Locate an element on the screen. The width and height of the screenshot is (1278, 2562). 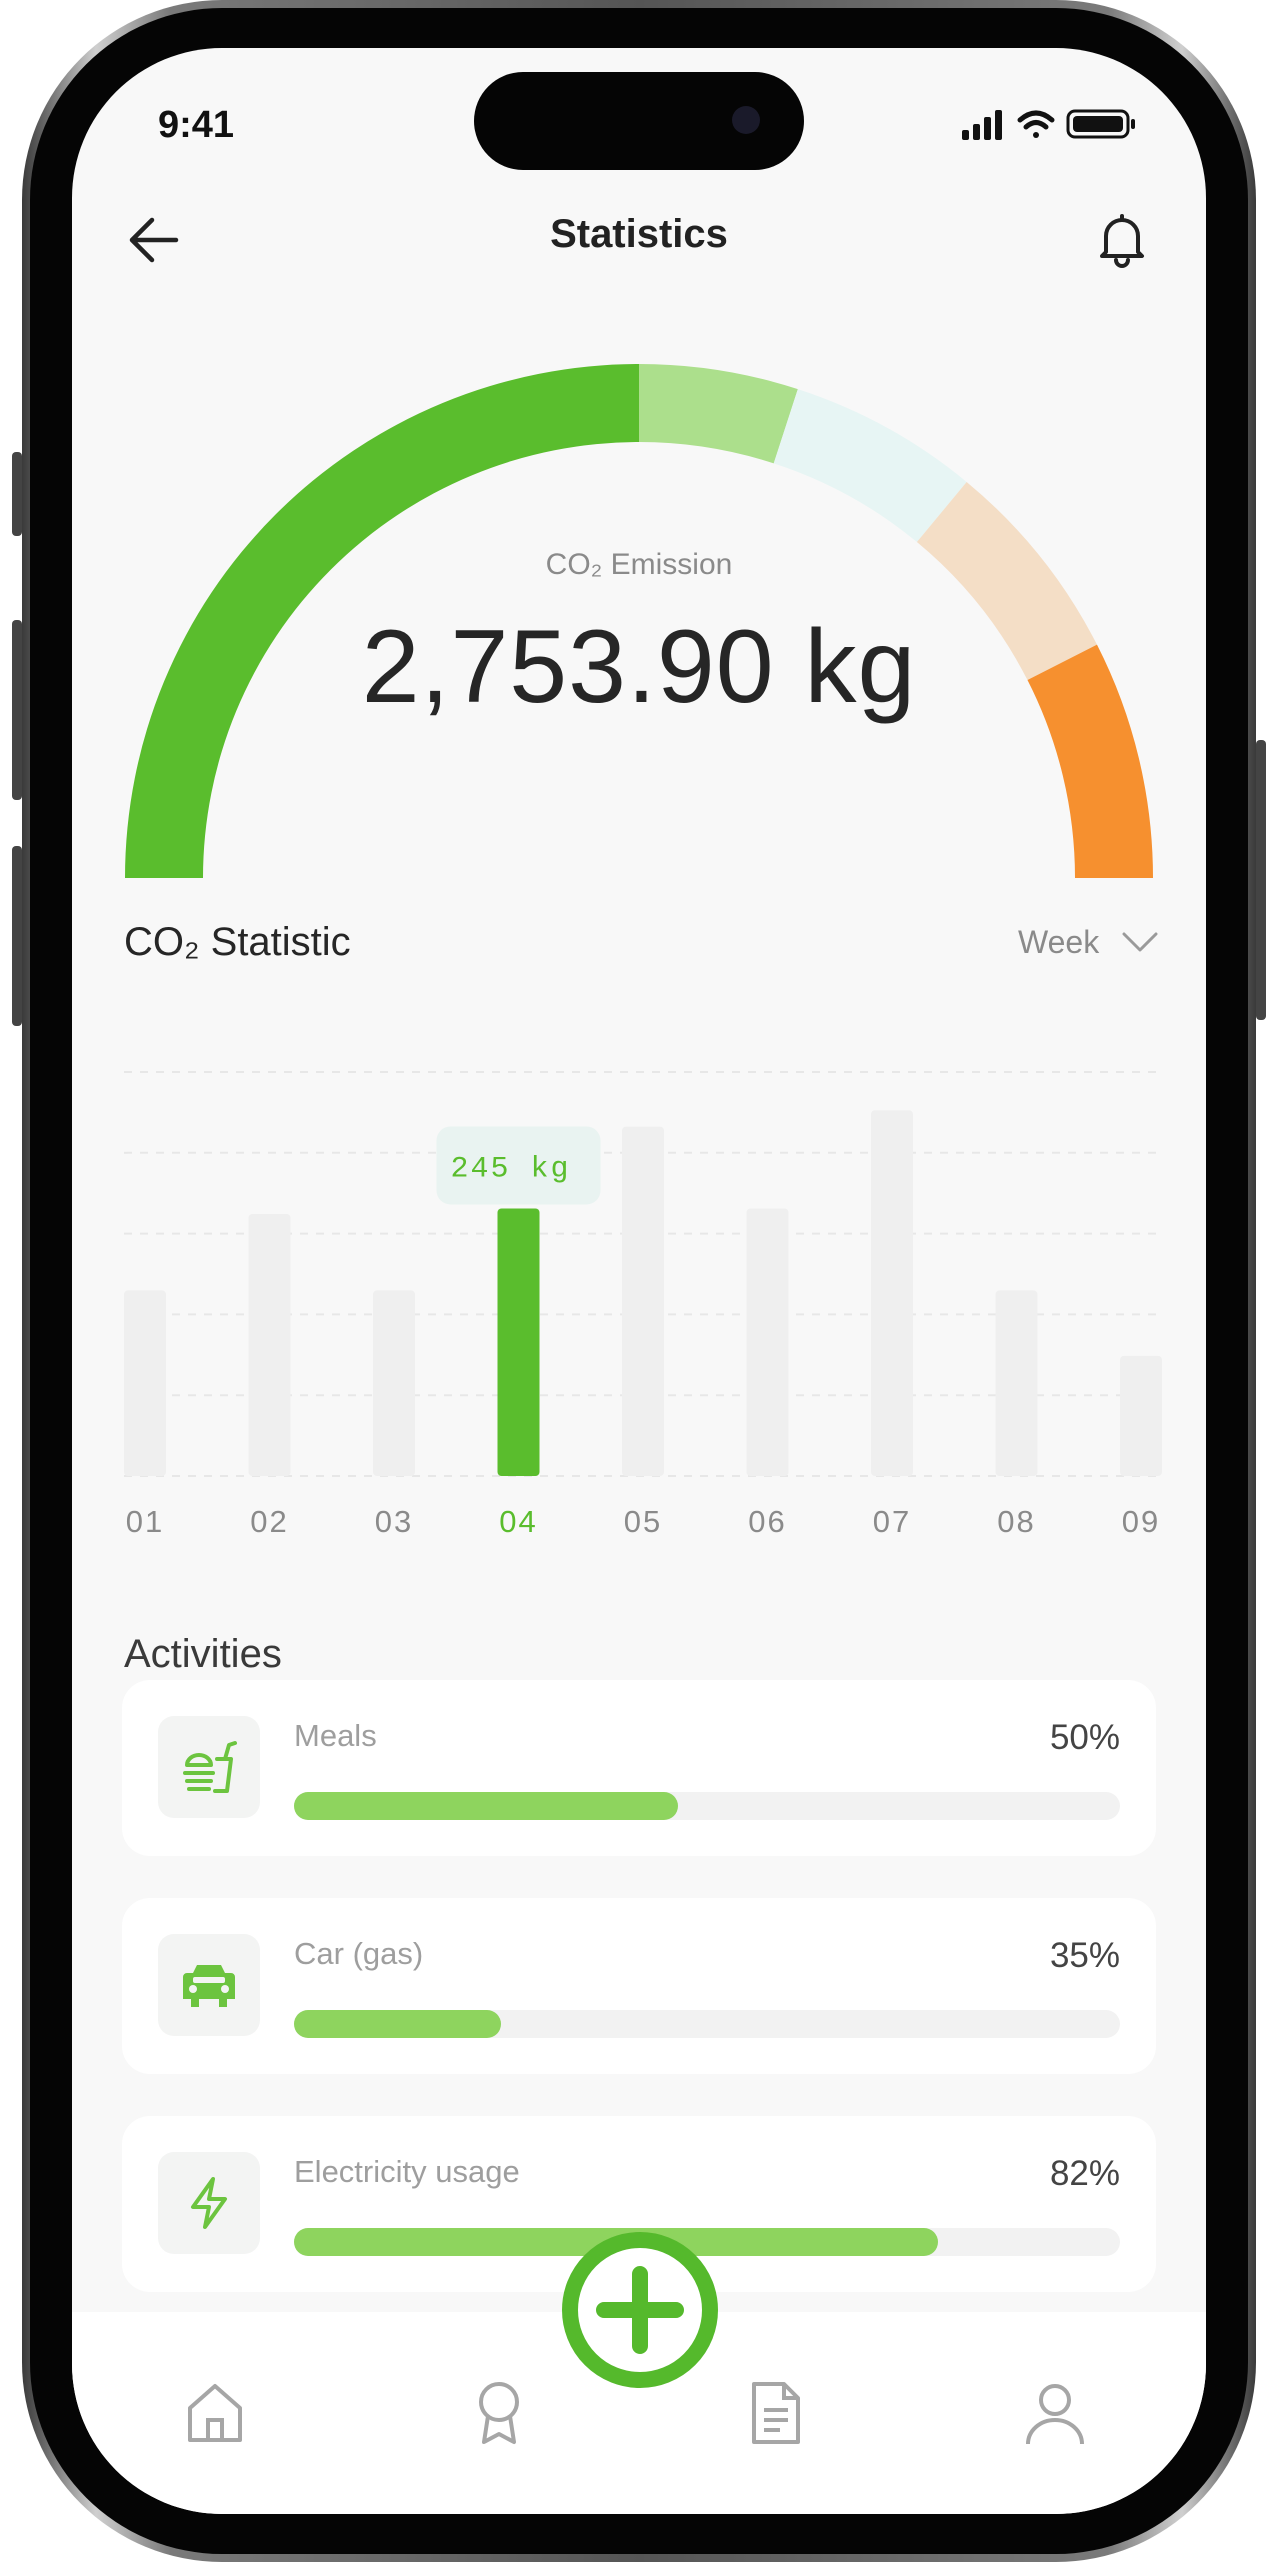
tick-label-07: 07 is located at coordinates (892, 1521).